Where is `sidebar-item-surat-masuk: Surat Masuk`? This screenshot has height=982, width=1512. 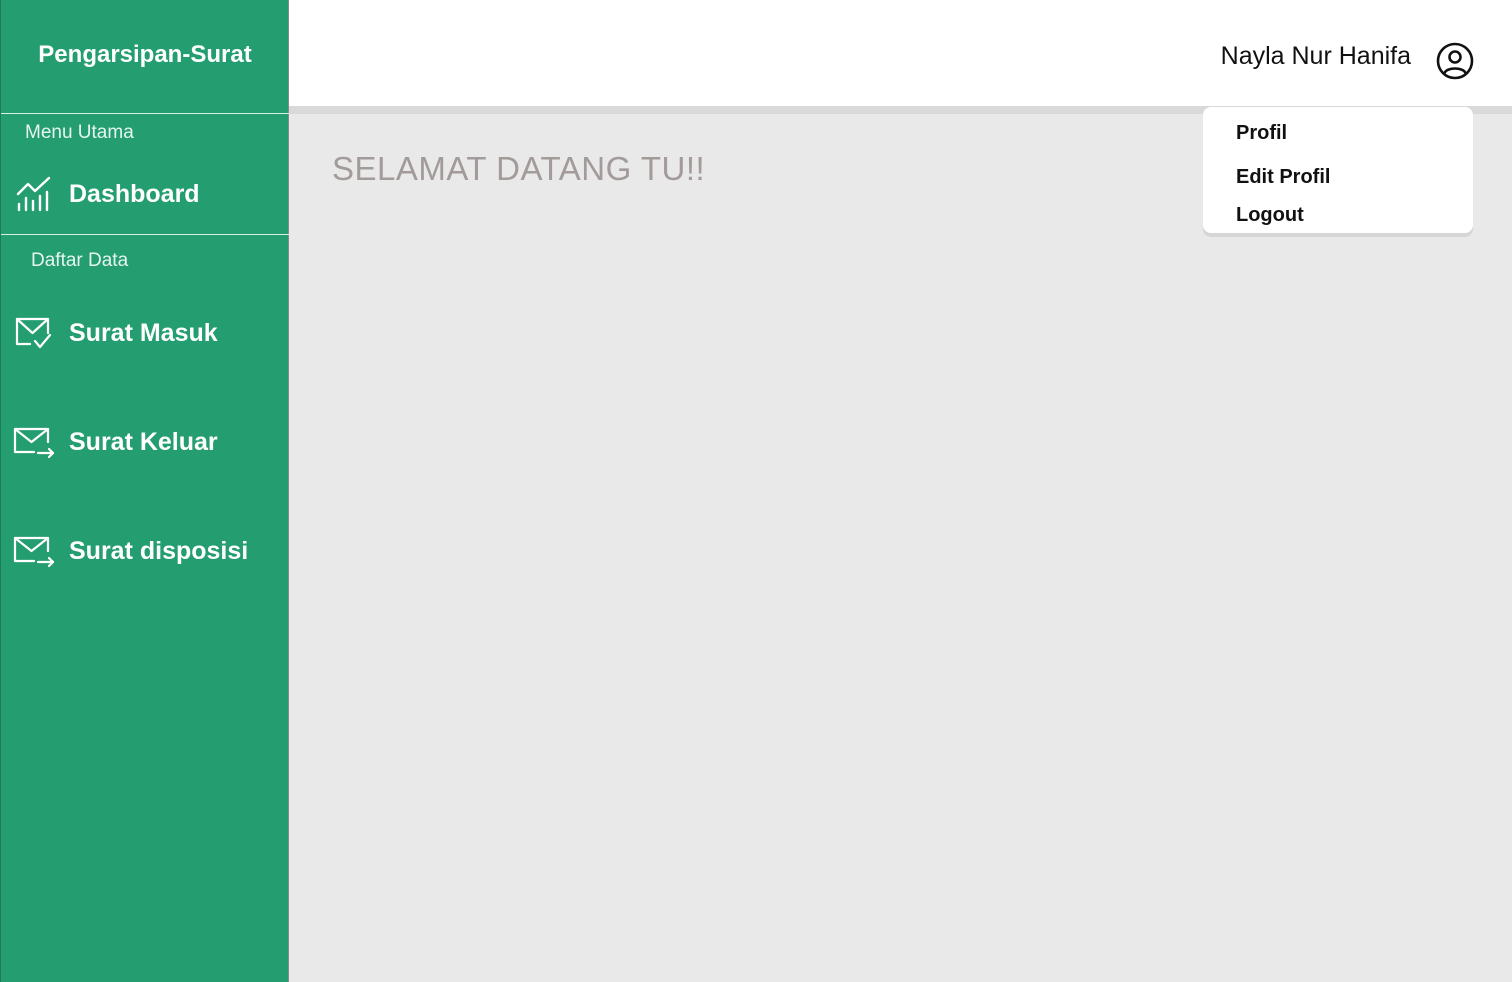
sidebar-item-surat-masuk: Surat Masuk is located at coordinates (145, 333).